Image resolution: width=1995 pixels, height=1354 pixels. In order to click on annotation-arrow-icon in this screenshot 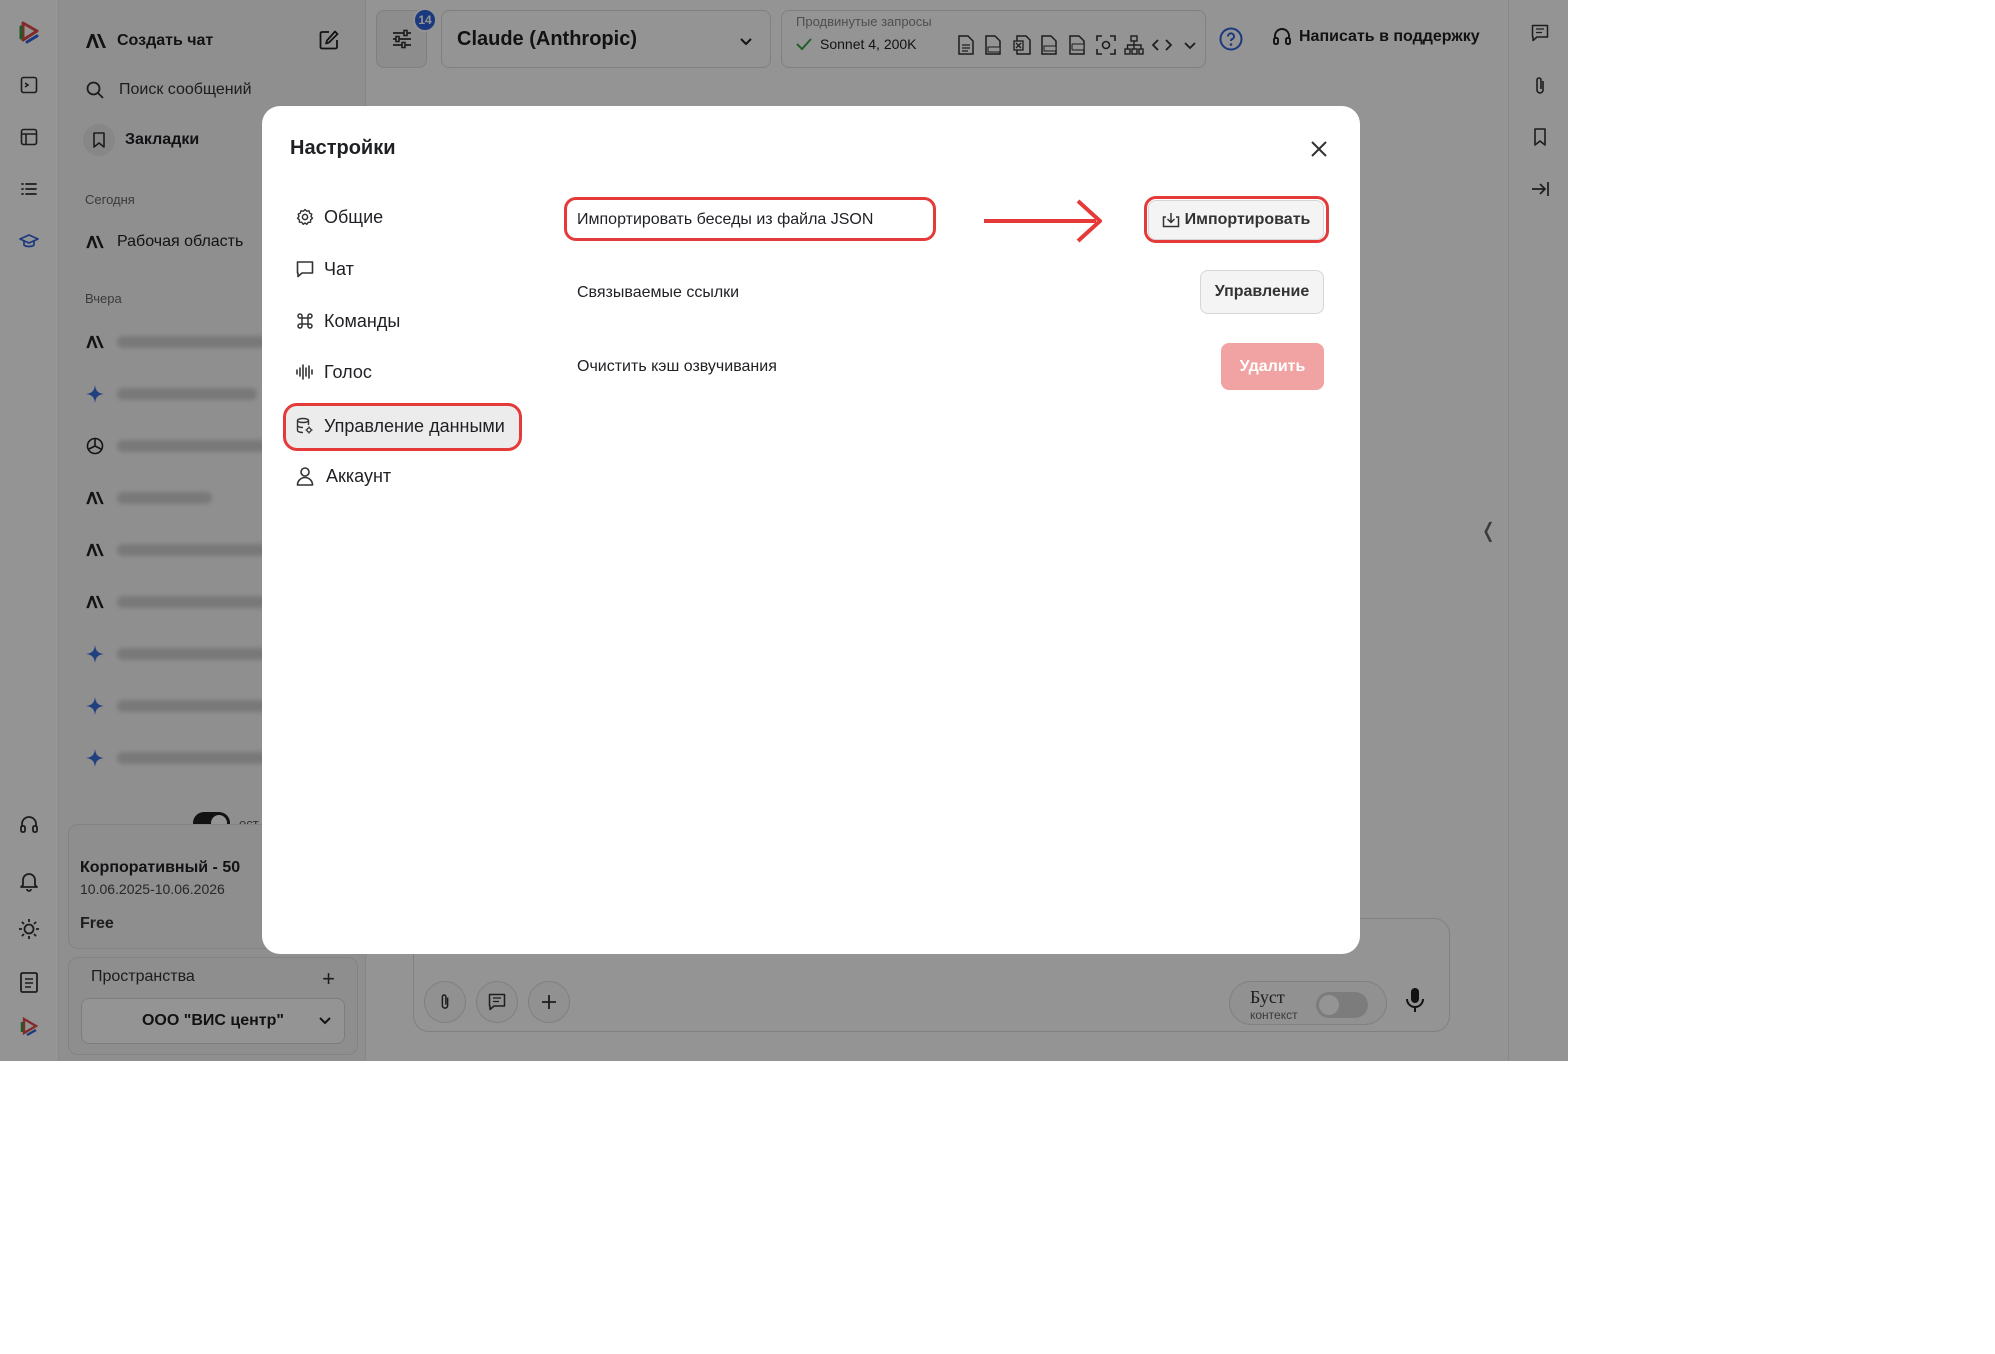, I will do `click(1043, 221)`.